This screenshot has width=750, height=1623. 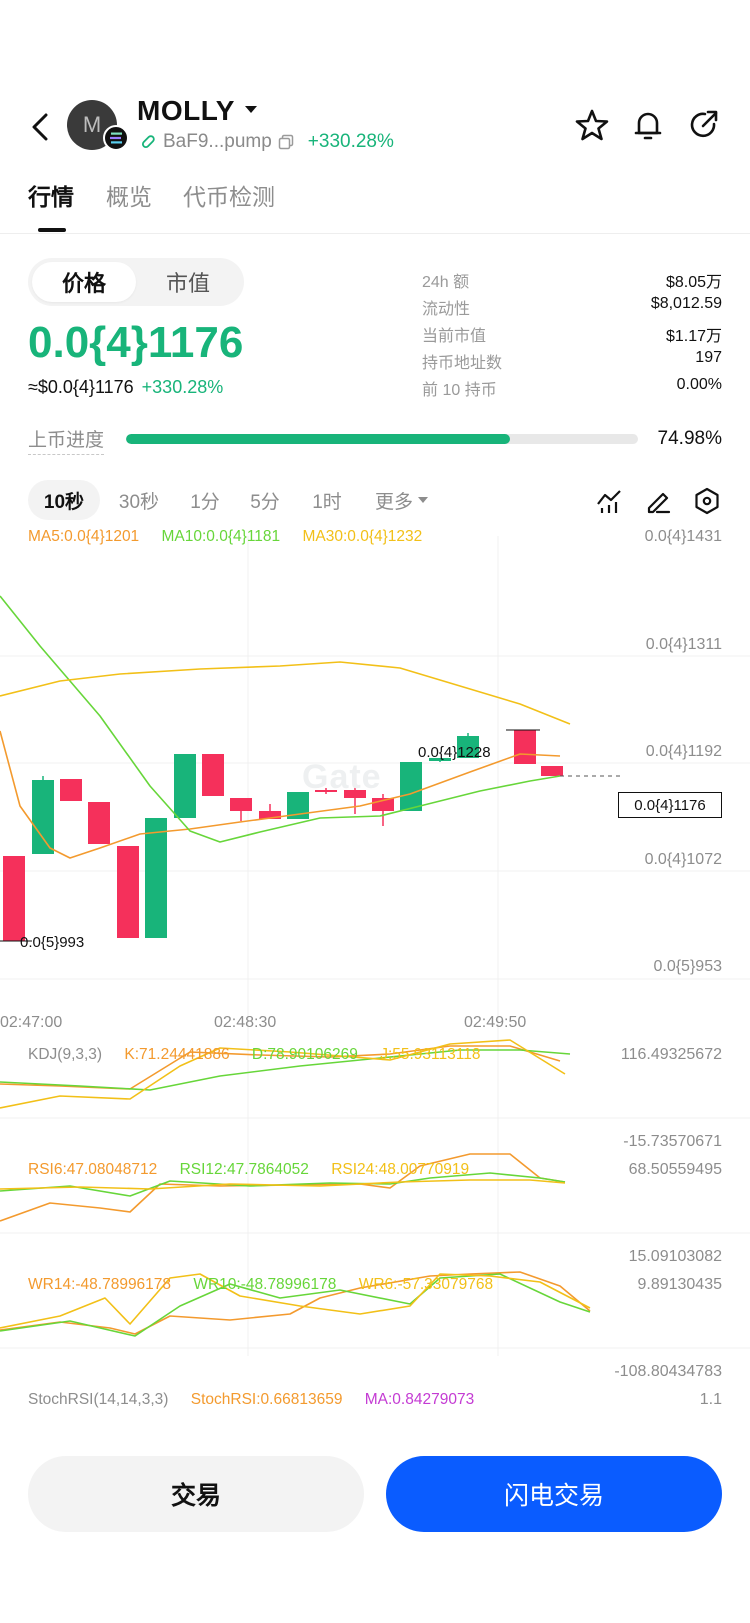 I want to click on price-axis-label: 0.0{4}1072, so click(x=683, y=859).